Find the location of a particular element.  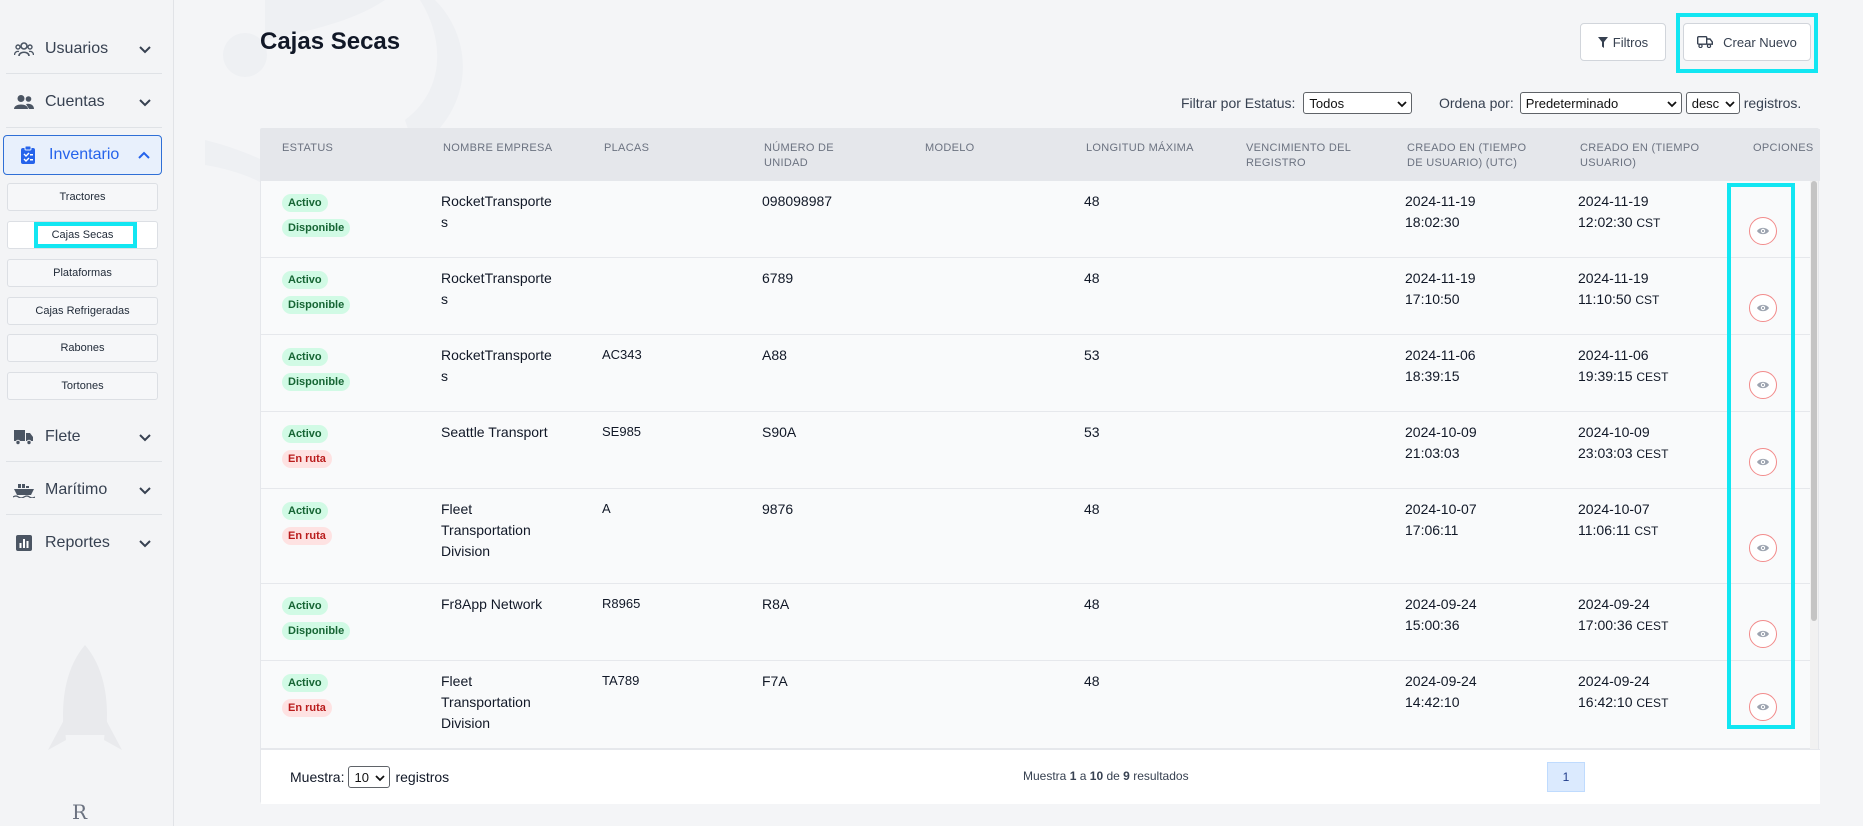

sidebar-subitem-plataformas: Plataformas is located at coordinates (82, 273).